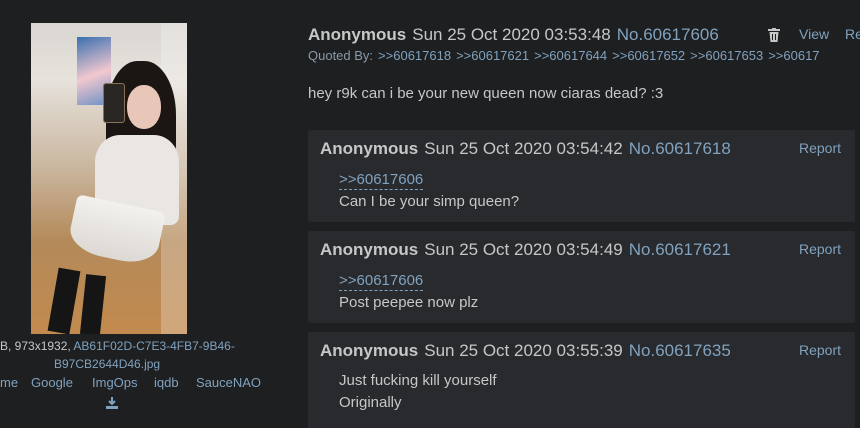 The image size is (860, 428). I want to click on reply-message: Just fucking kill yourself Originally, so click(418, 392).